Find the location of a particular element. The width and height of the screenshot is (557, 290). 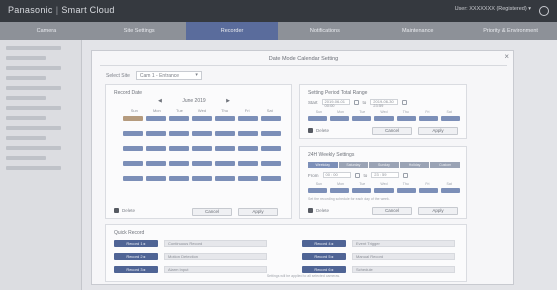

weekly-tab: Custom is located at coordinates (445, 165).